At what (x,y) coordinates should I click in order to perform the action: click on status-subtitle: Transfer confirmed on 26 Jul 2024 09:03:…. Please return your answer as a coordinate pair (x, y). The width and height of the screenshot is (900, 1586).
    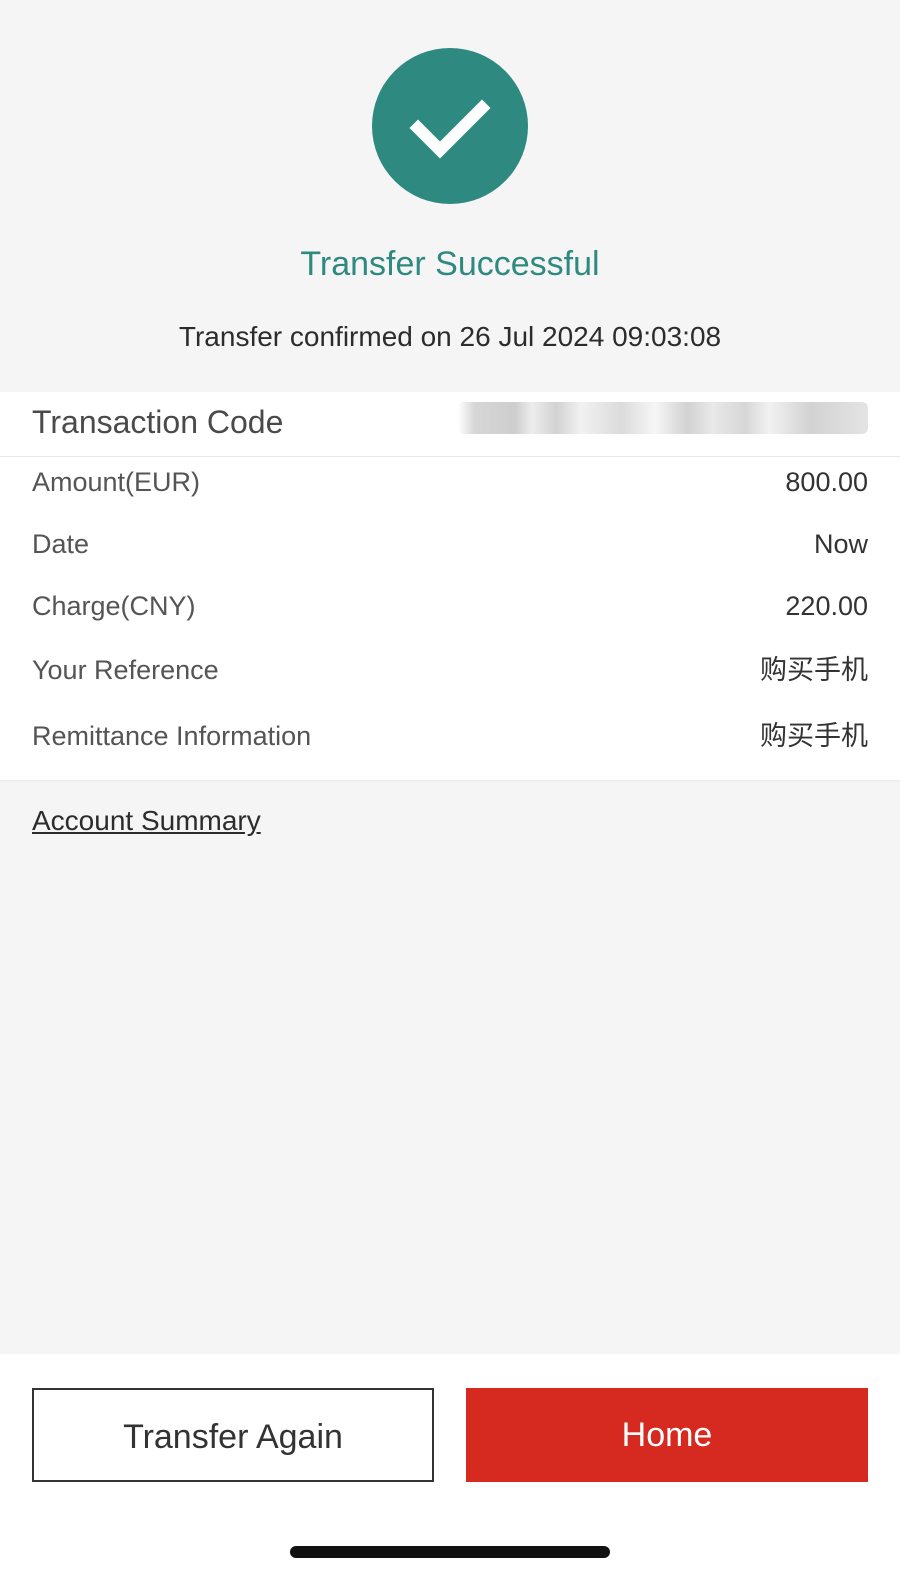
    Looking at the image, I should click on (450, 336).